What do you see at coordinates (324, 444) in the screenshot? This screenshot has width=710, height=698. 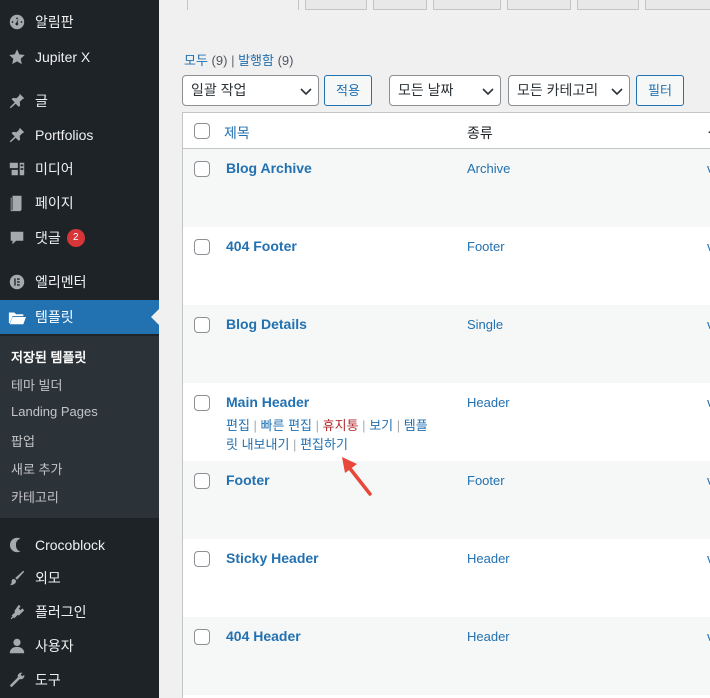 I see `edit-with-elementor-action: 편집하기` at bounding box center [324, 444].